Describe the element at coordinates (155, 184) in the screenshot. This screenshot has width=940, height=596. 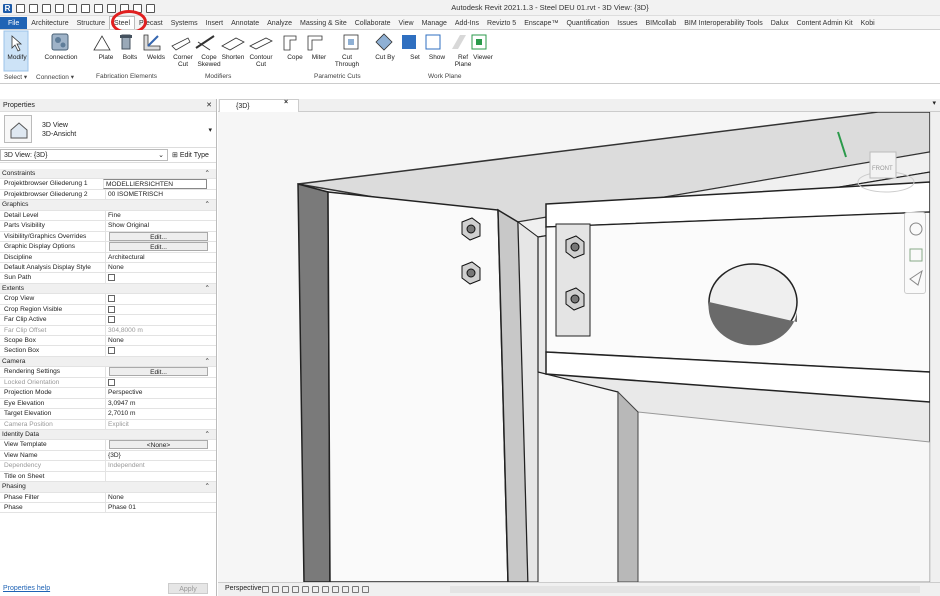
I see `property-value: MODELLIERSICHTEN` at that location.